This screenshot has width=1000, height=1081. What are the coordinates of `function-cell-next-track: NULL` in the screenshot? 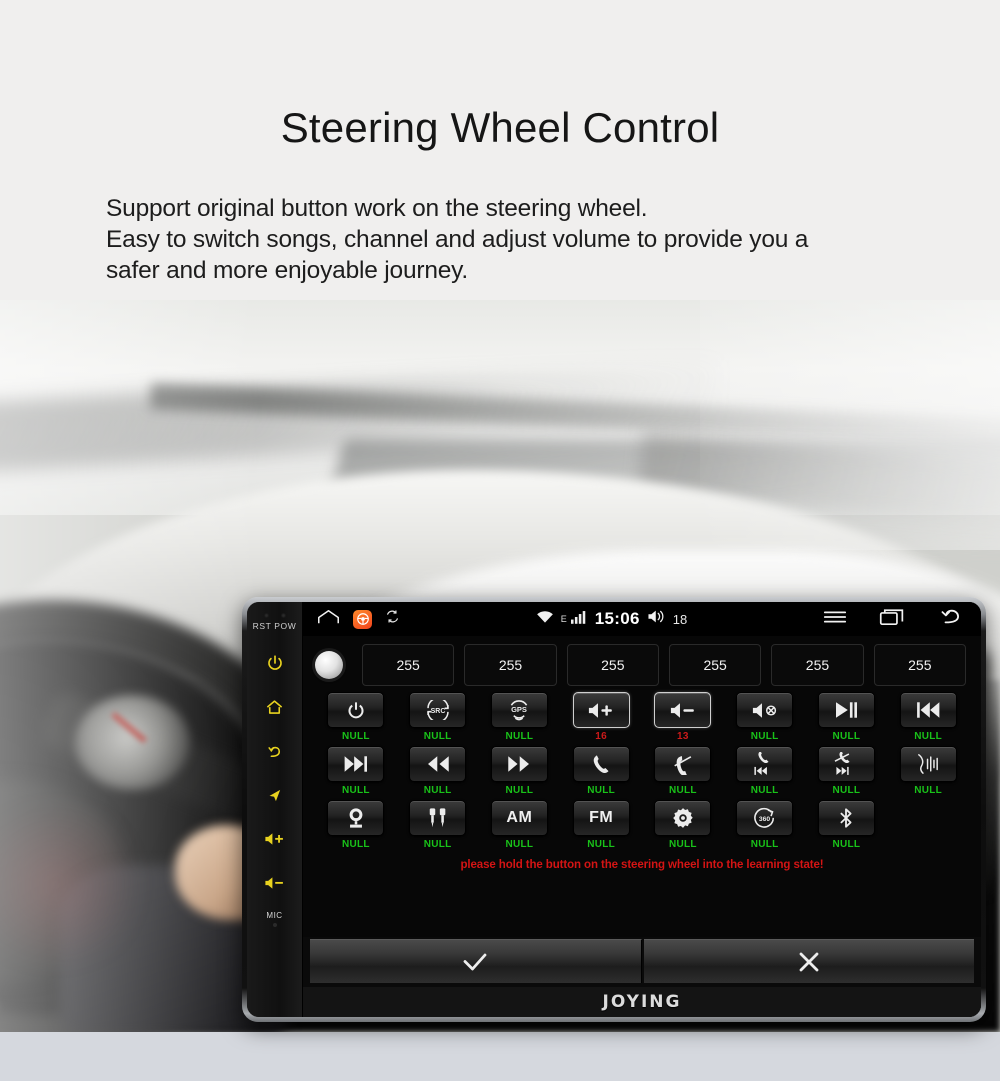 It's located at (356, 771).